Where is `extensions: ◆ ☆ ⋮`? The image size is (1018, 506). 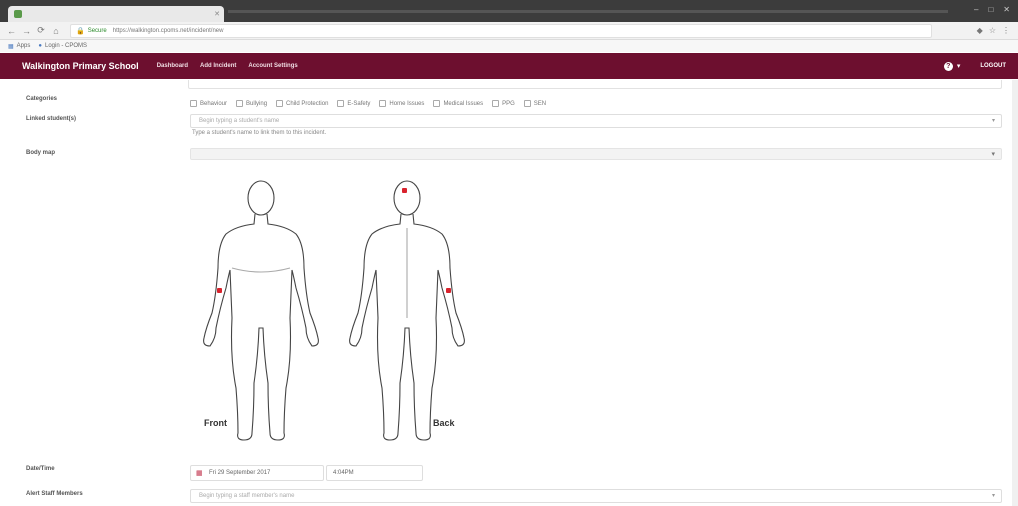 extensions: ◆ ☆ ⋮ is located at coordinates (993, 30).